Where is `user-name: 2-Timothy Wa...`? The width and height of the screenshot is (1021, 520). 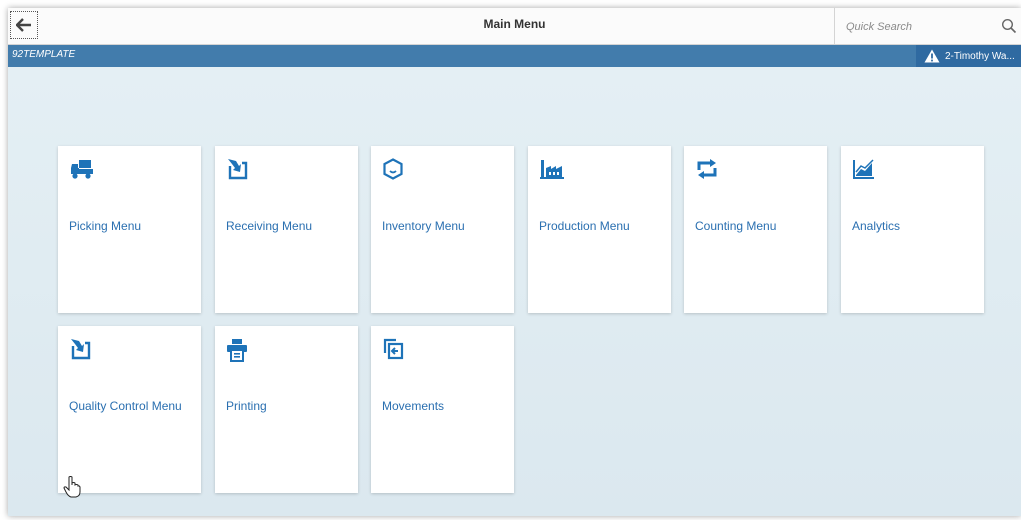
user-name: 2-Timothy Wa... is located at coordinates (980, 56).